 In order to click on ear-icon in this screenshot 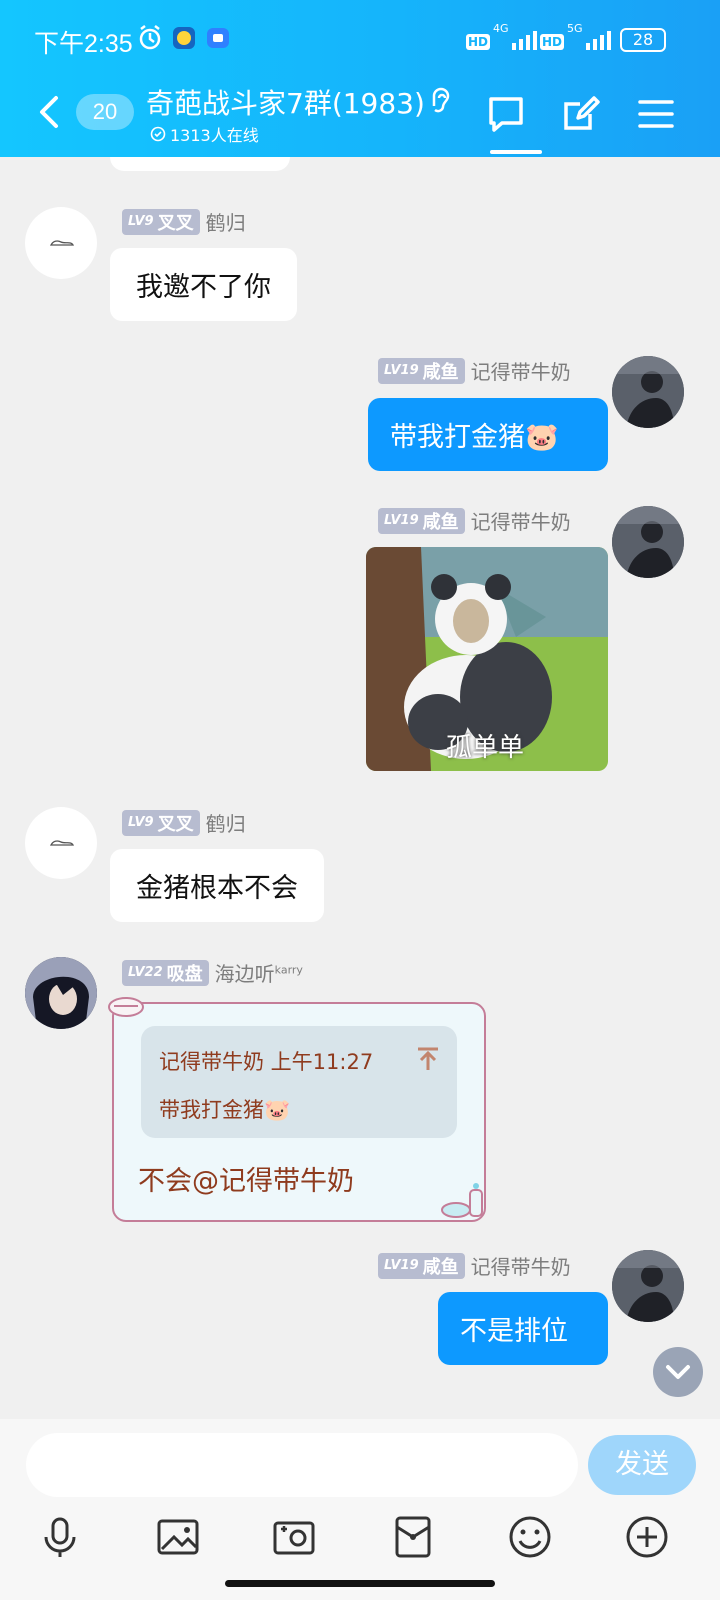, I will do `click(440, 104)`.